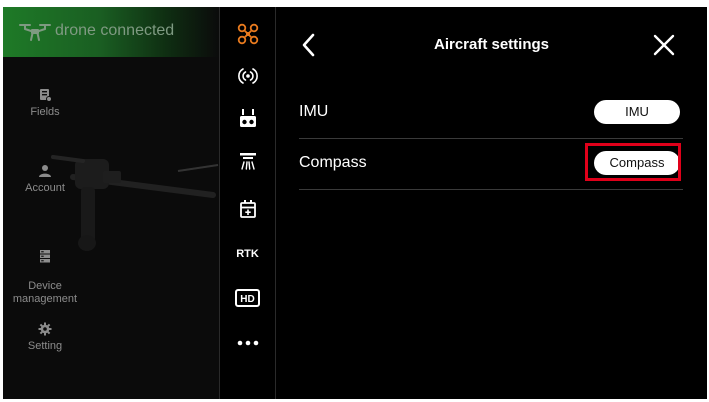 The image size is (709, 402). I want to click on spray-icon, so click(247, 161).